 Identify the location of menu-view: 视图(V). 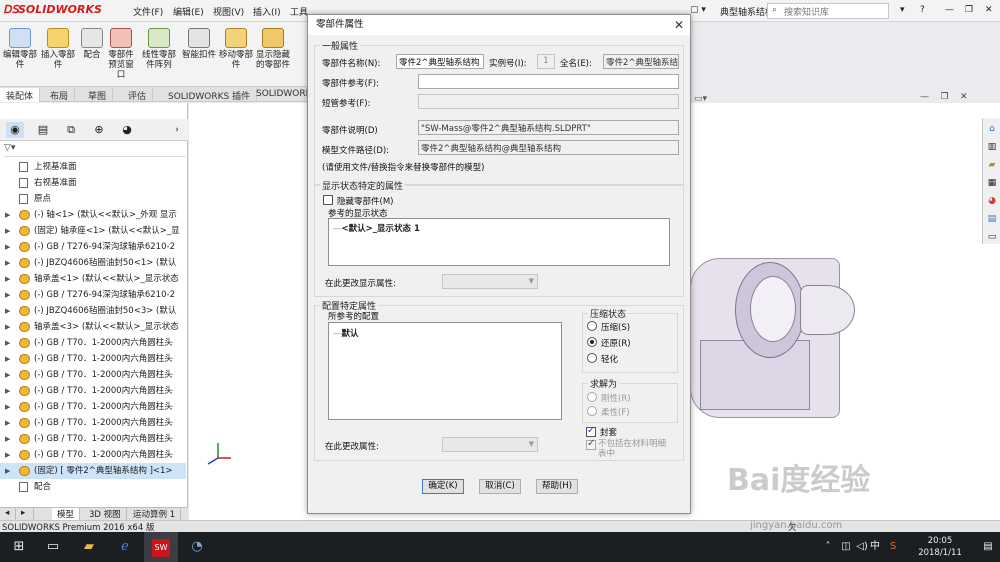
(228, 11).